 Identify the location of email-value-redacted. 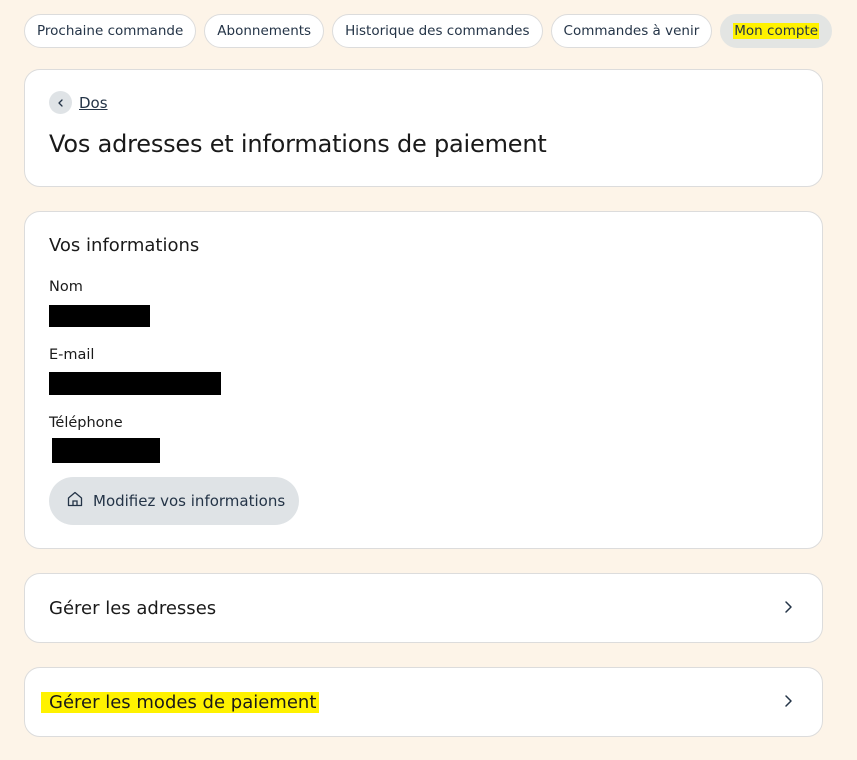
(135, 383).